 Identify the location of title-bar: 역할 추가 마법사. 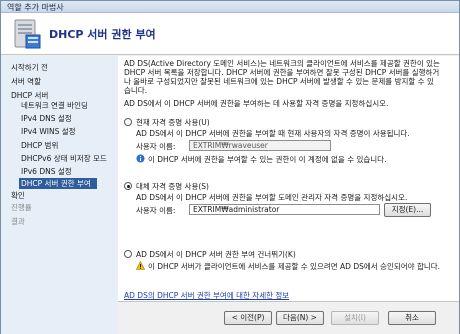
(230, 7).